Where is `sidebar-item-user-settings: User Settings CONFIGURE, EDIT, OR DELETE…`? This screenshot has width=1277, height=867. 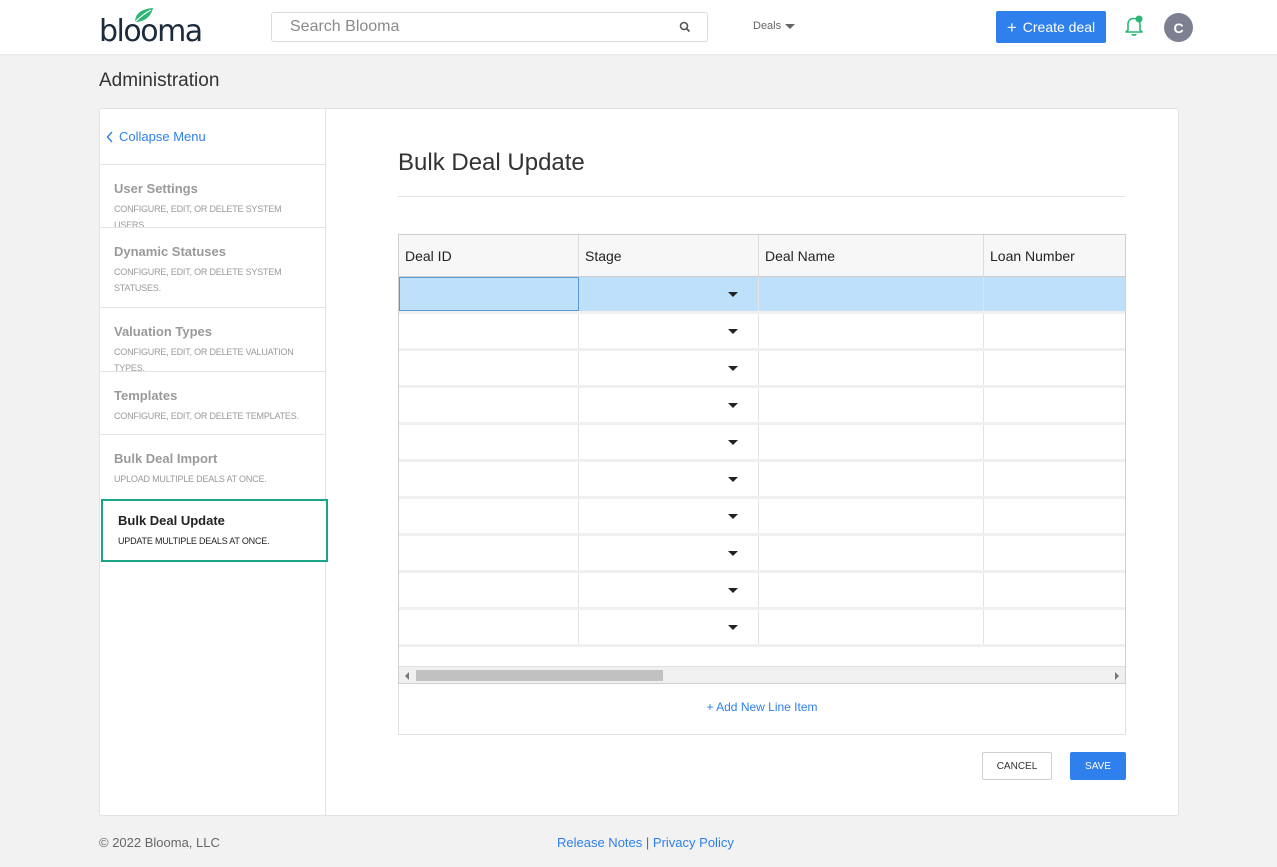
sidebar-item-user-settings: User Settings CONFIGURE, EDIT, OR DELETE… is located at coordinates (212, 197).